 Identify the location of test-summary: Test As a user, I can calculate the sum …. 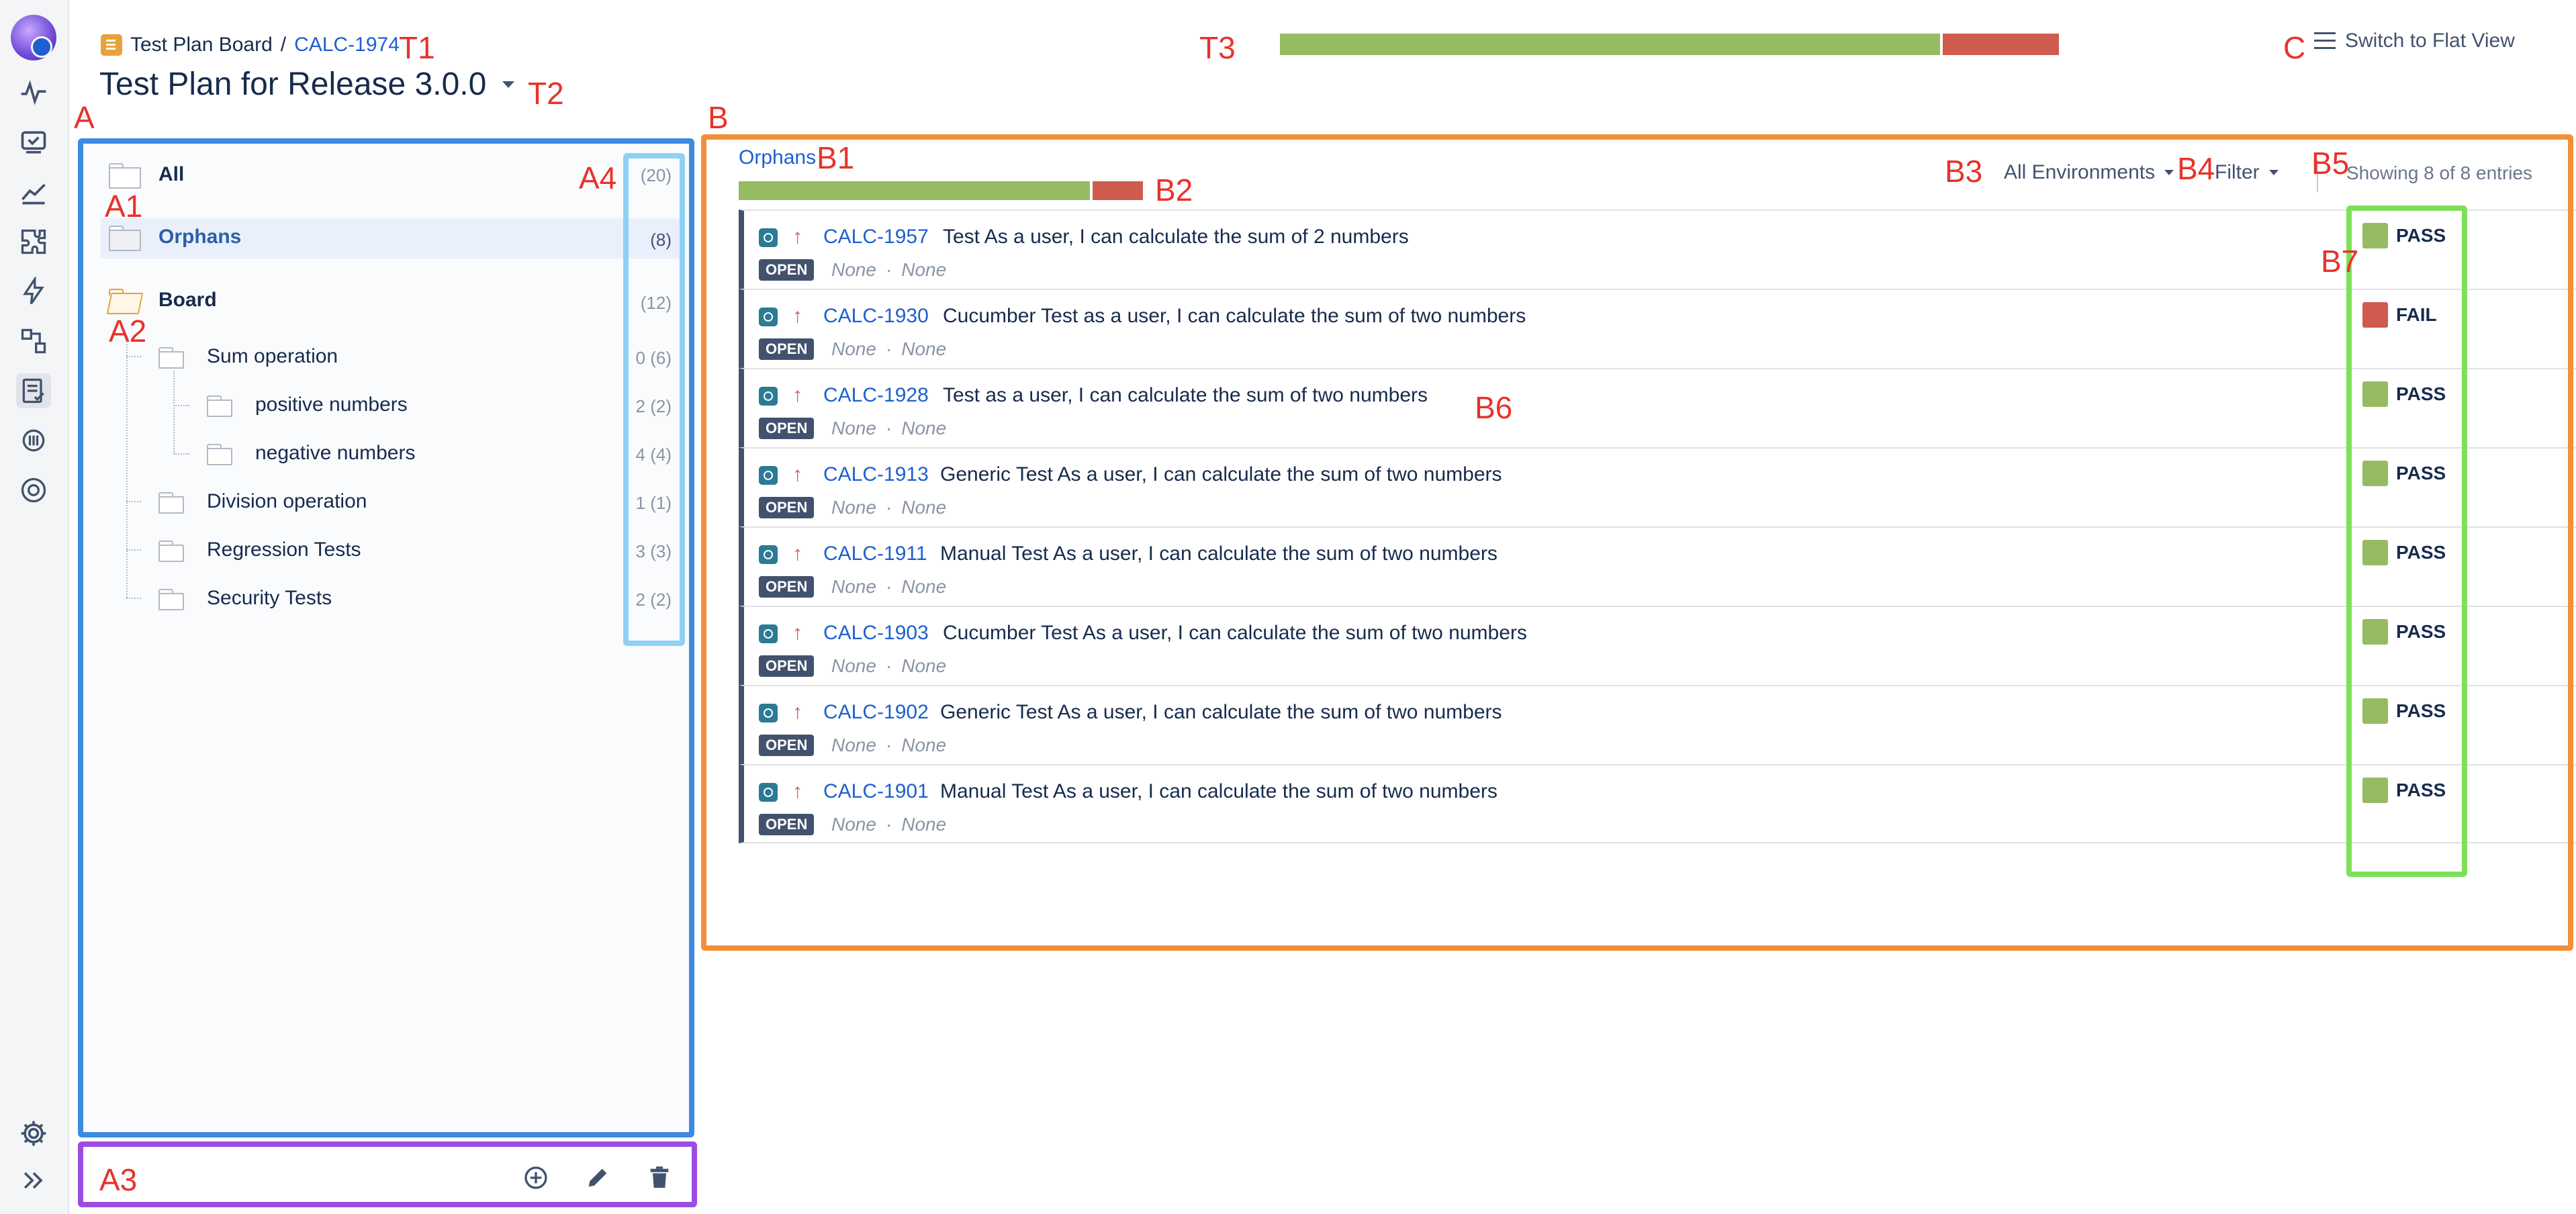
(1176, 237).